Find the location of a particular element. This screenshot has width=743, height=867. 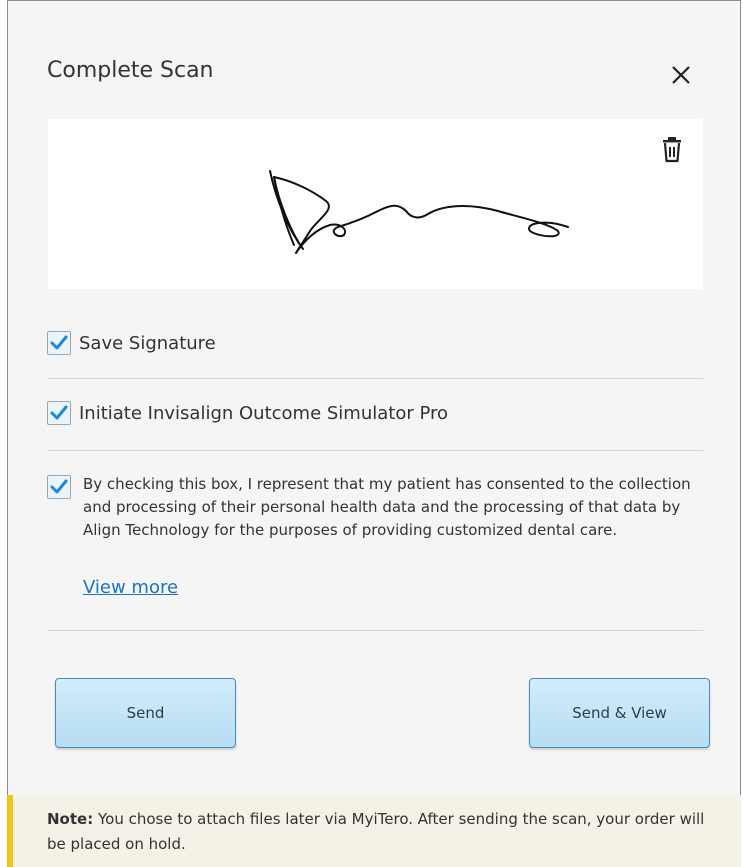

close-icon is located at coordinates (681, 75).